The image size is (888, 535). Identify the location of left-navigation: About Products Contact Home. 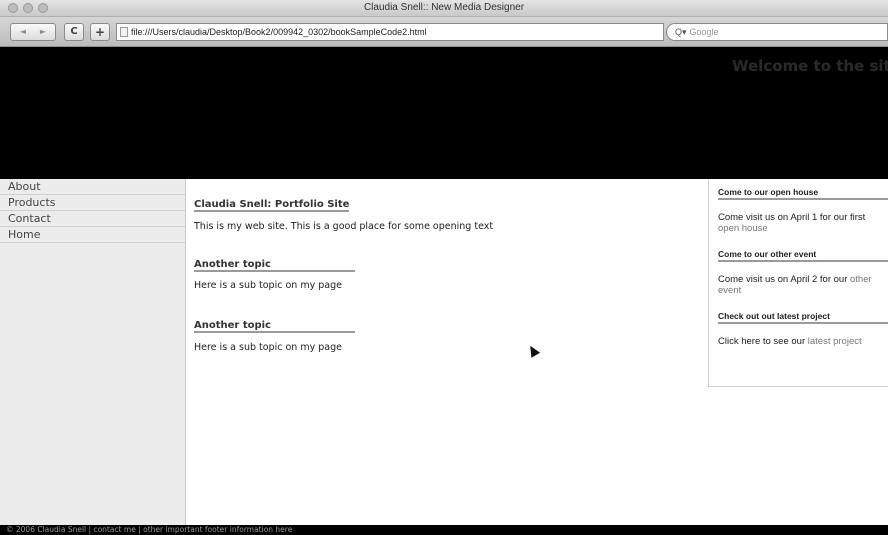
(93, 352).